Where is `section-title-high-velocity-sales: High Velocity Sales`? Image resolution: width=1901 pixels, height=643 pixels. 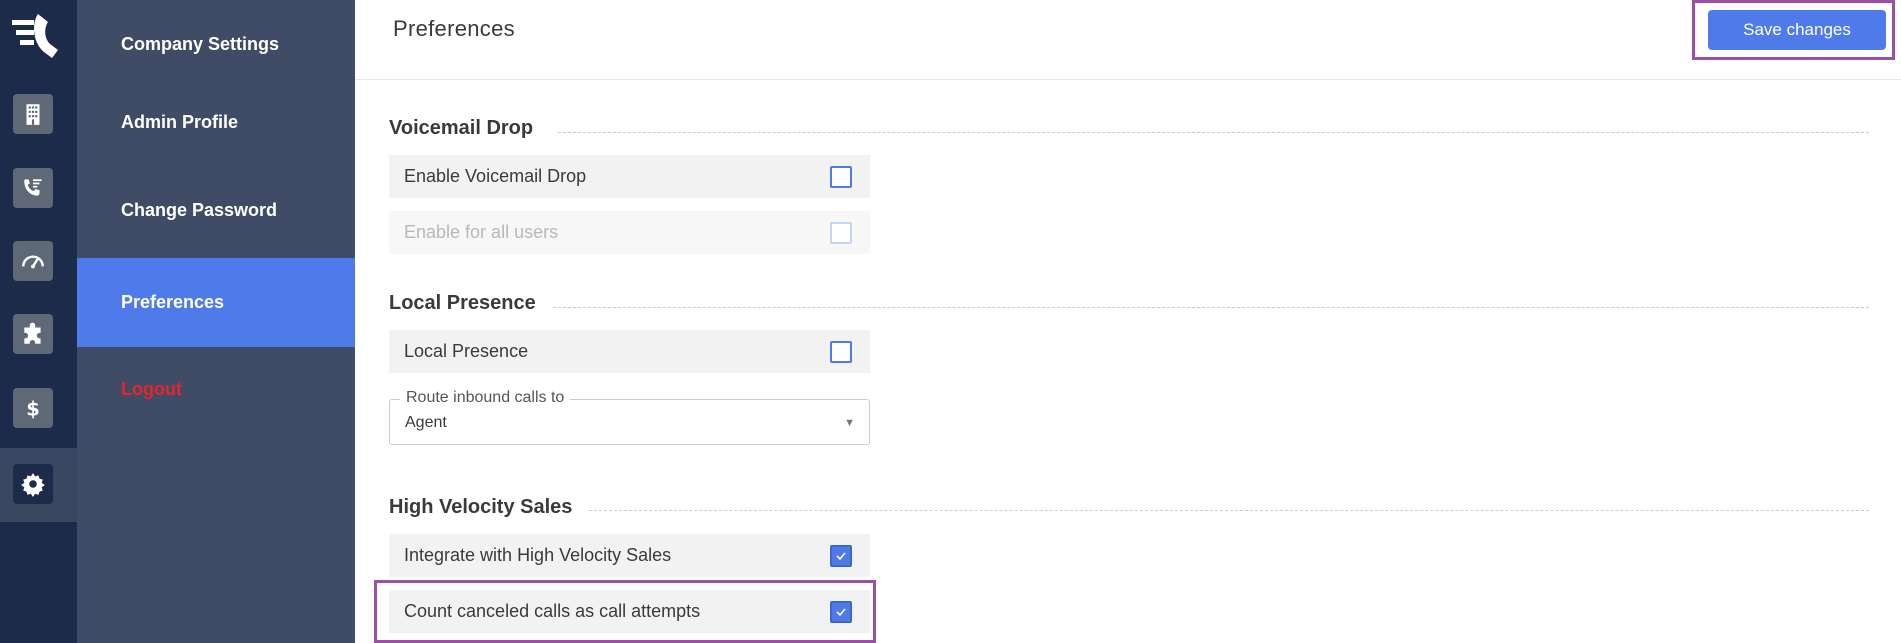 section-title-high-velocity-sales: High Velocity Sales is located at coordinates (481, 507).